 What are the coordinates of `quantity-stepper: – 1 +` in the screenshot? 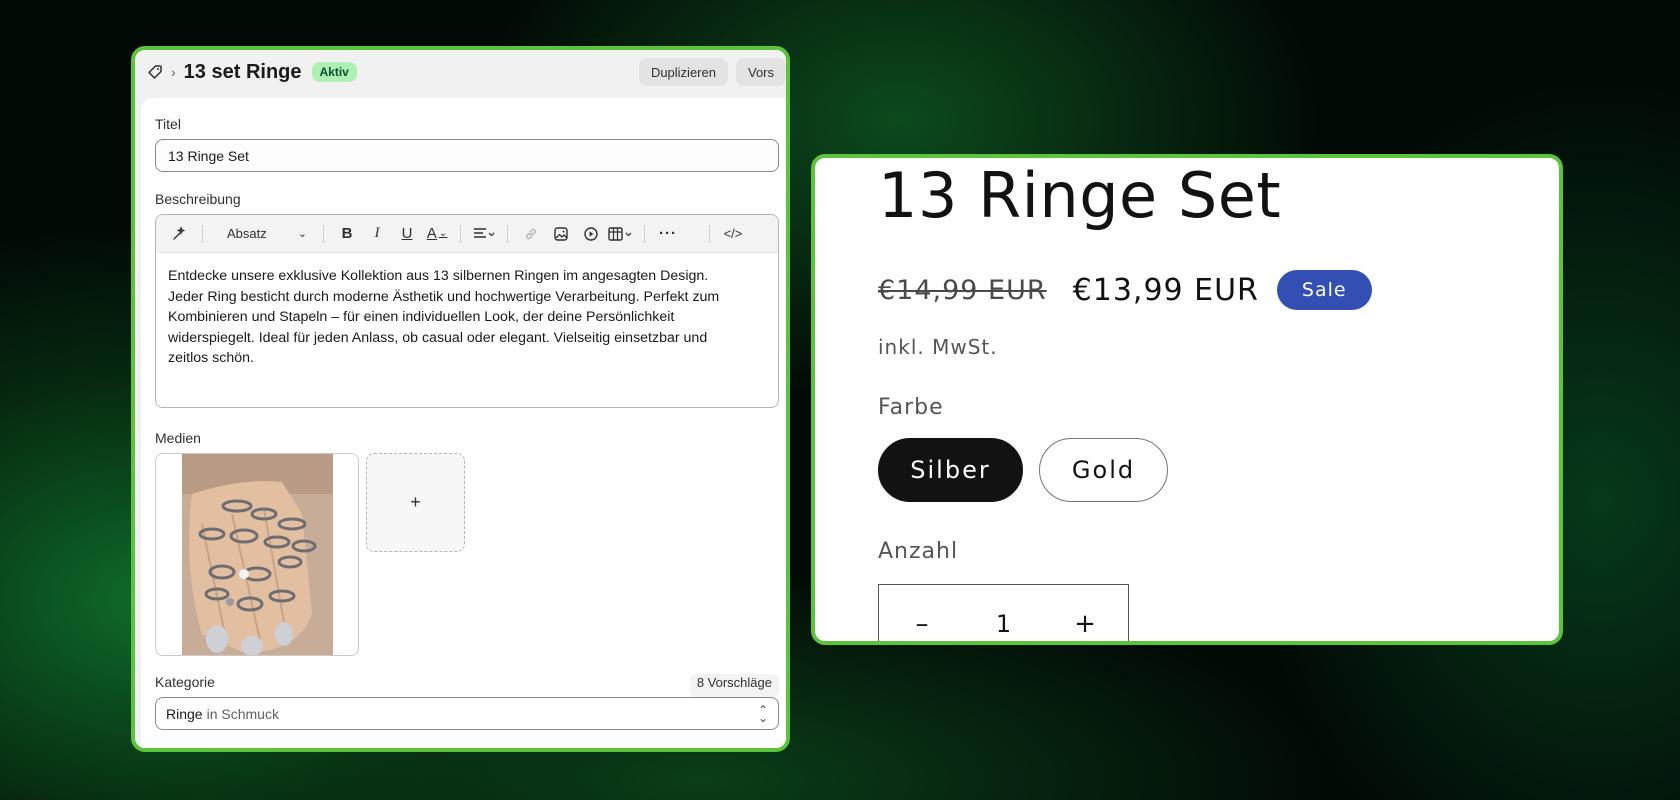 It's located at (1003, 612).